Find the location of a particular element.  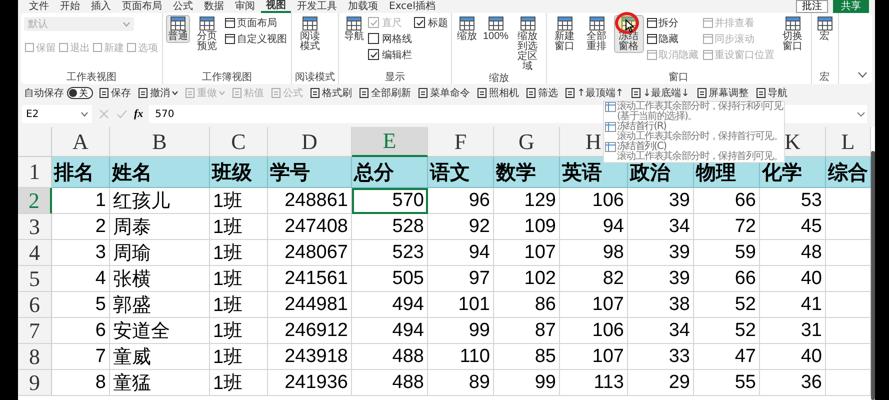

ribbon-button: 切换窗口 is located at coordinates (793, 34).